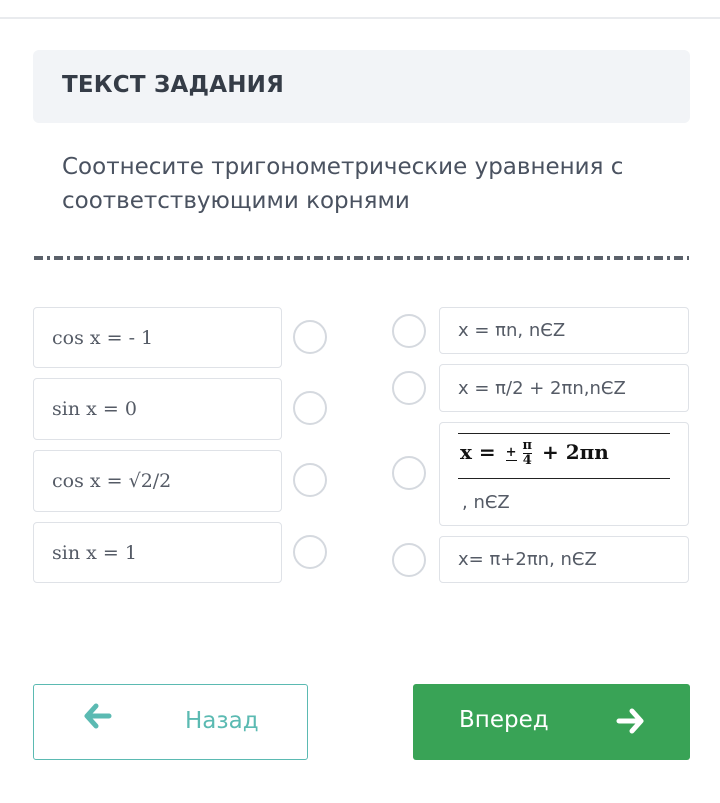 This screenshot has height=803, width=720. I want to click on right-item-3: x = + π4 + 2πn , nЄZ, so click(564, 474).